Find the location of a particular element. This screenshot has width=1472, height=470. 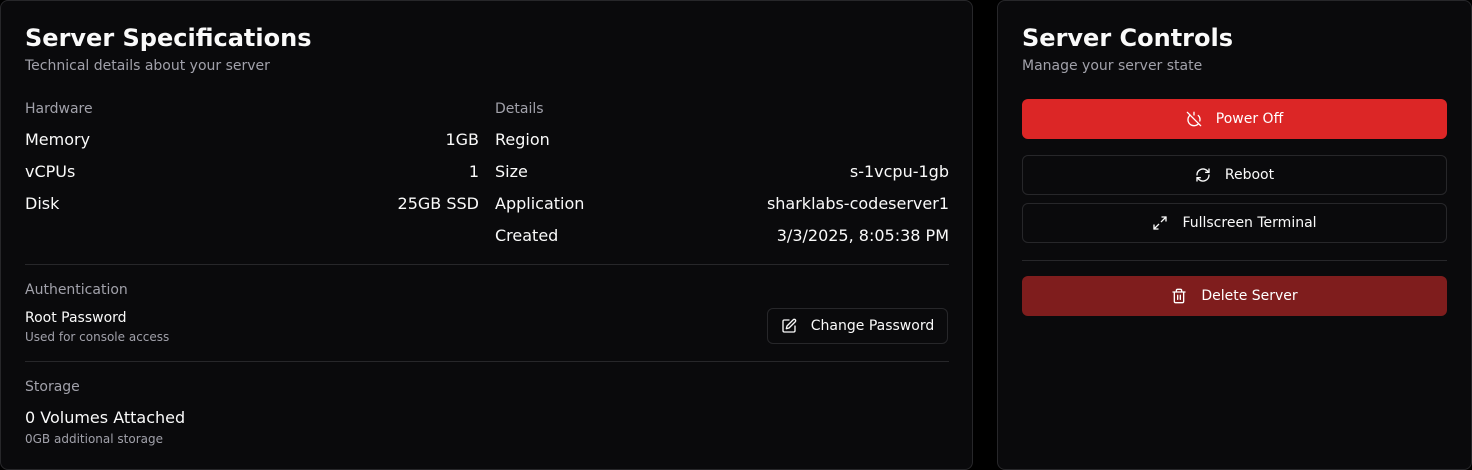

hardware-key: vCPUs is located at coordinates (50, 171).